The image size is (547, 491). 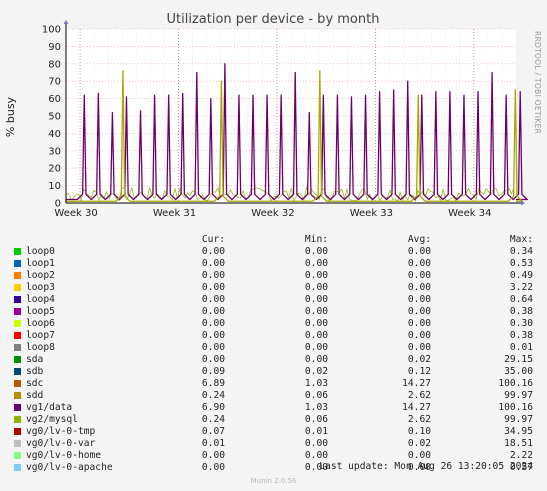 I want to click on legend-col-cur: Cur:, so click(x=213, y=239).